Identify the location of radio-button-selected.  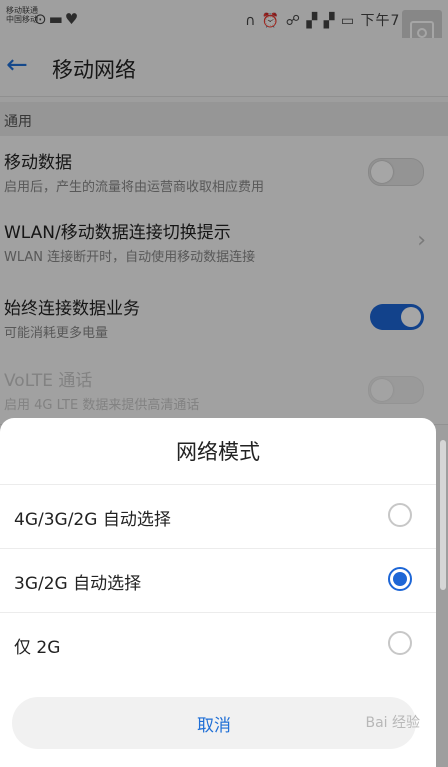
(400, 579).